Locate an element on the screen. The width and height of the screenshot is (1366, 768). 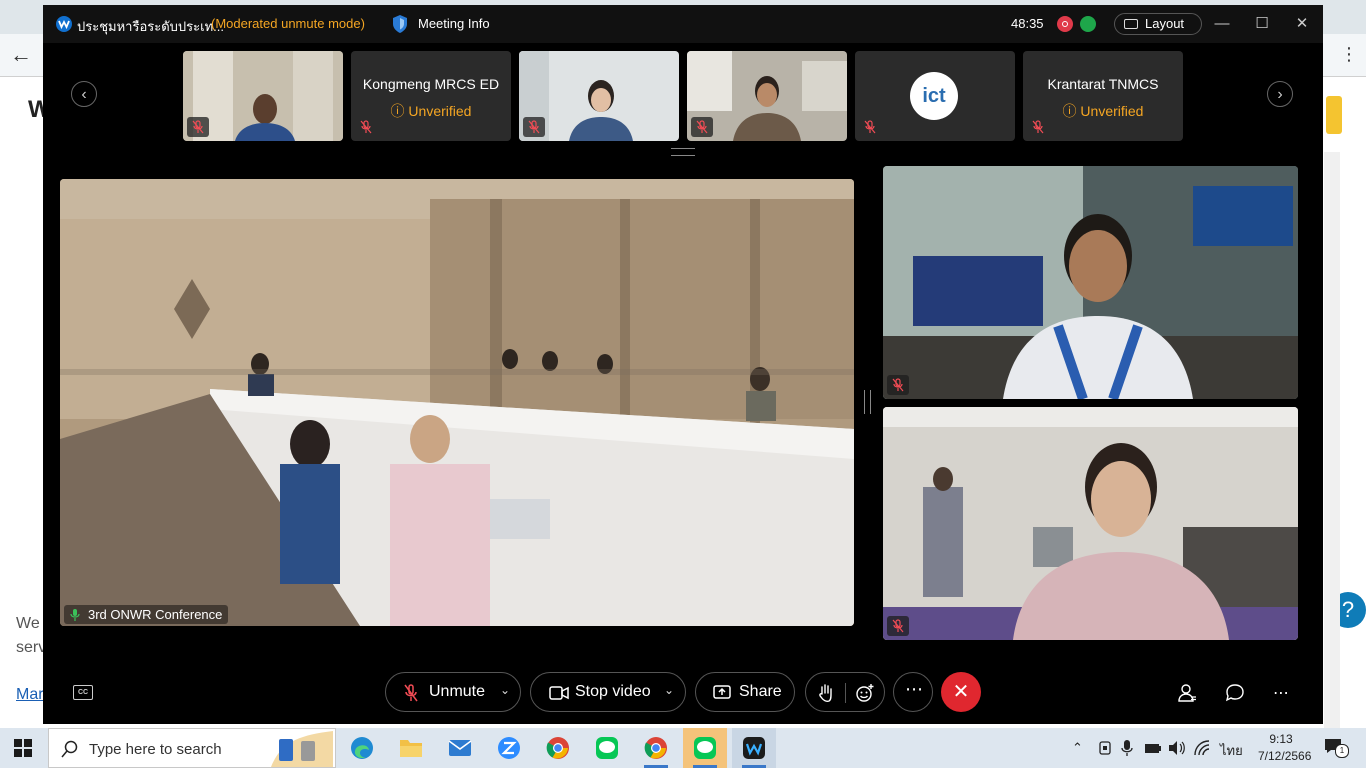
participant-thumbnail: Krantarat TNMCS ⓘ Unverified is located at coordinates (1103, 96).